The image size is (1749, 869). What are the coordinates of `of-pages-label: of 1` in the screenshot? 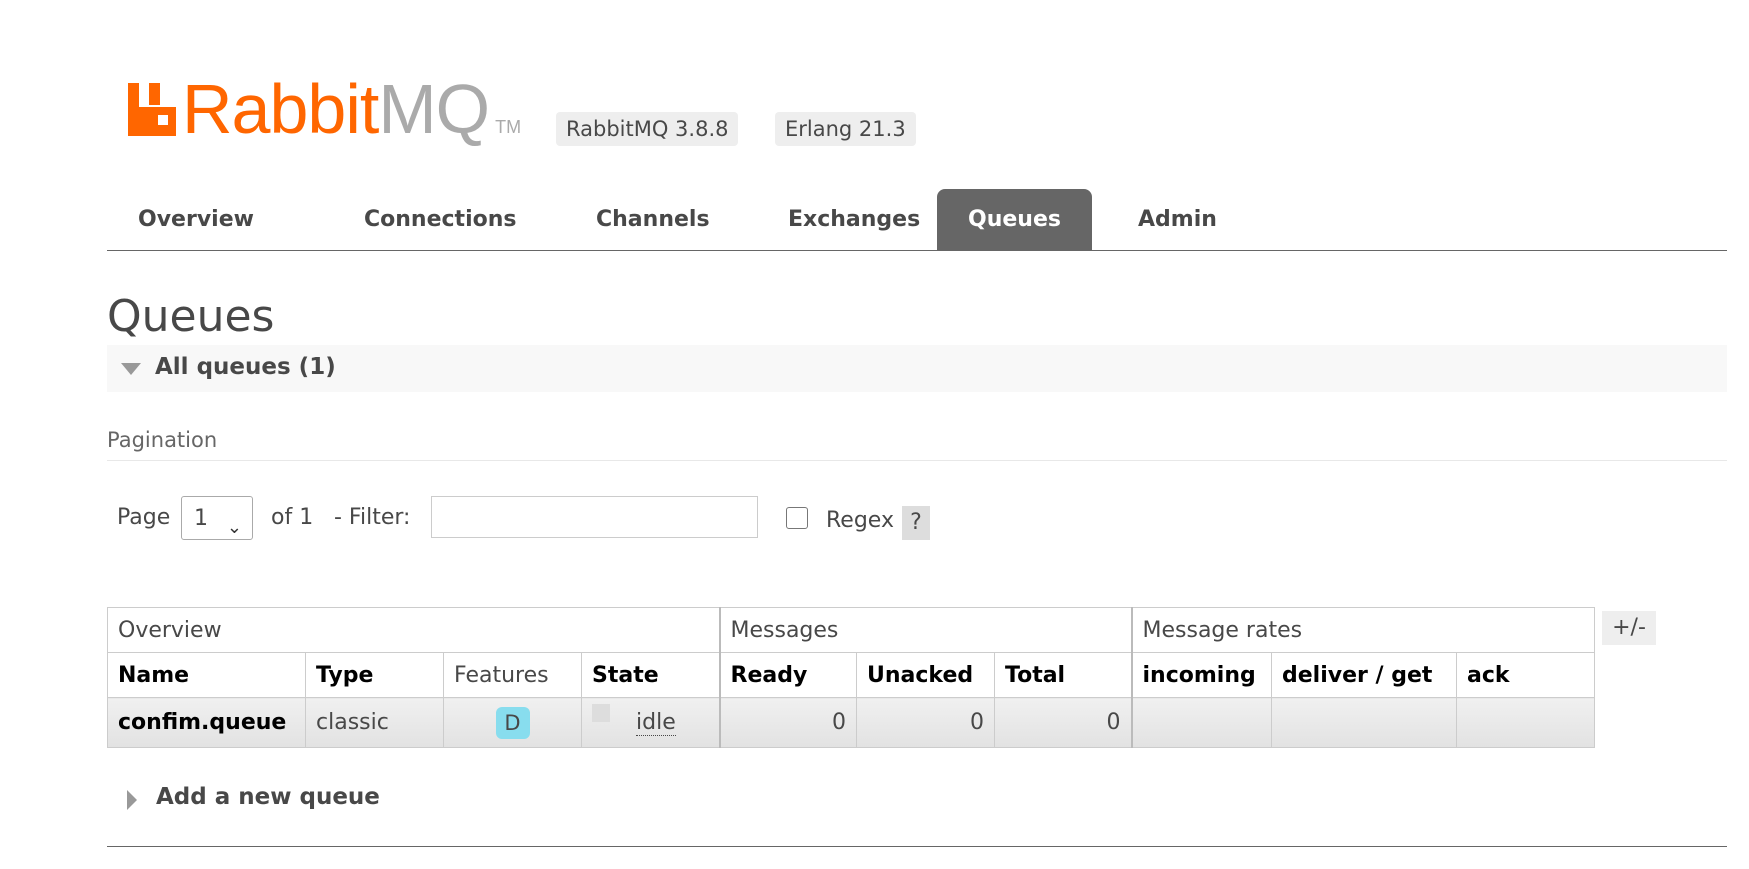 It's located at (292, 517).